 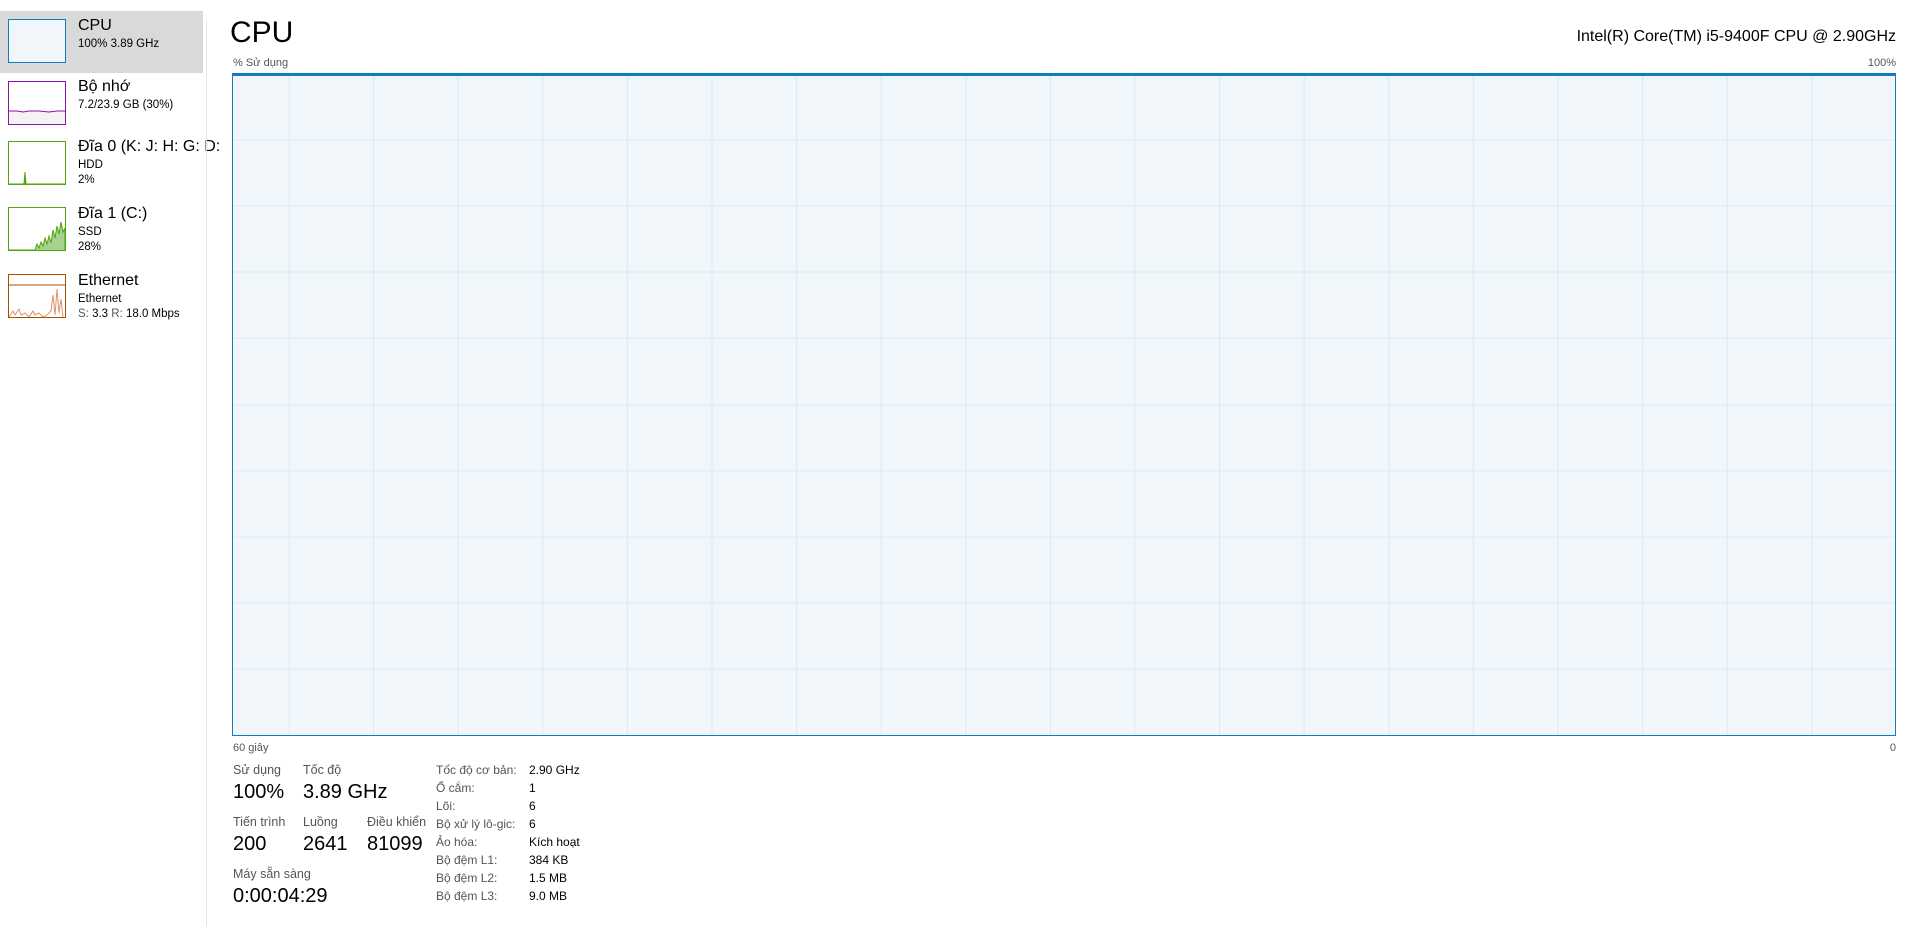 I want to click on spec-value: 9.0 MB, so click(x=548, y=896).